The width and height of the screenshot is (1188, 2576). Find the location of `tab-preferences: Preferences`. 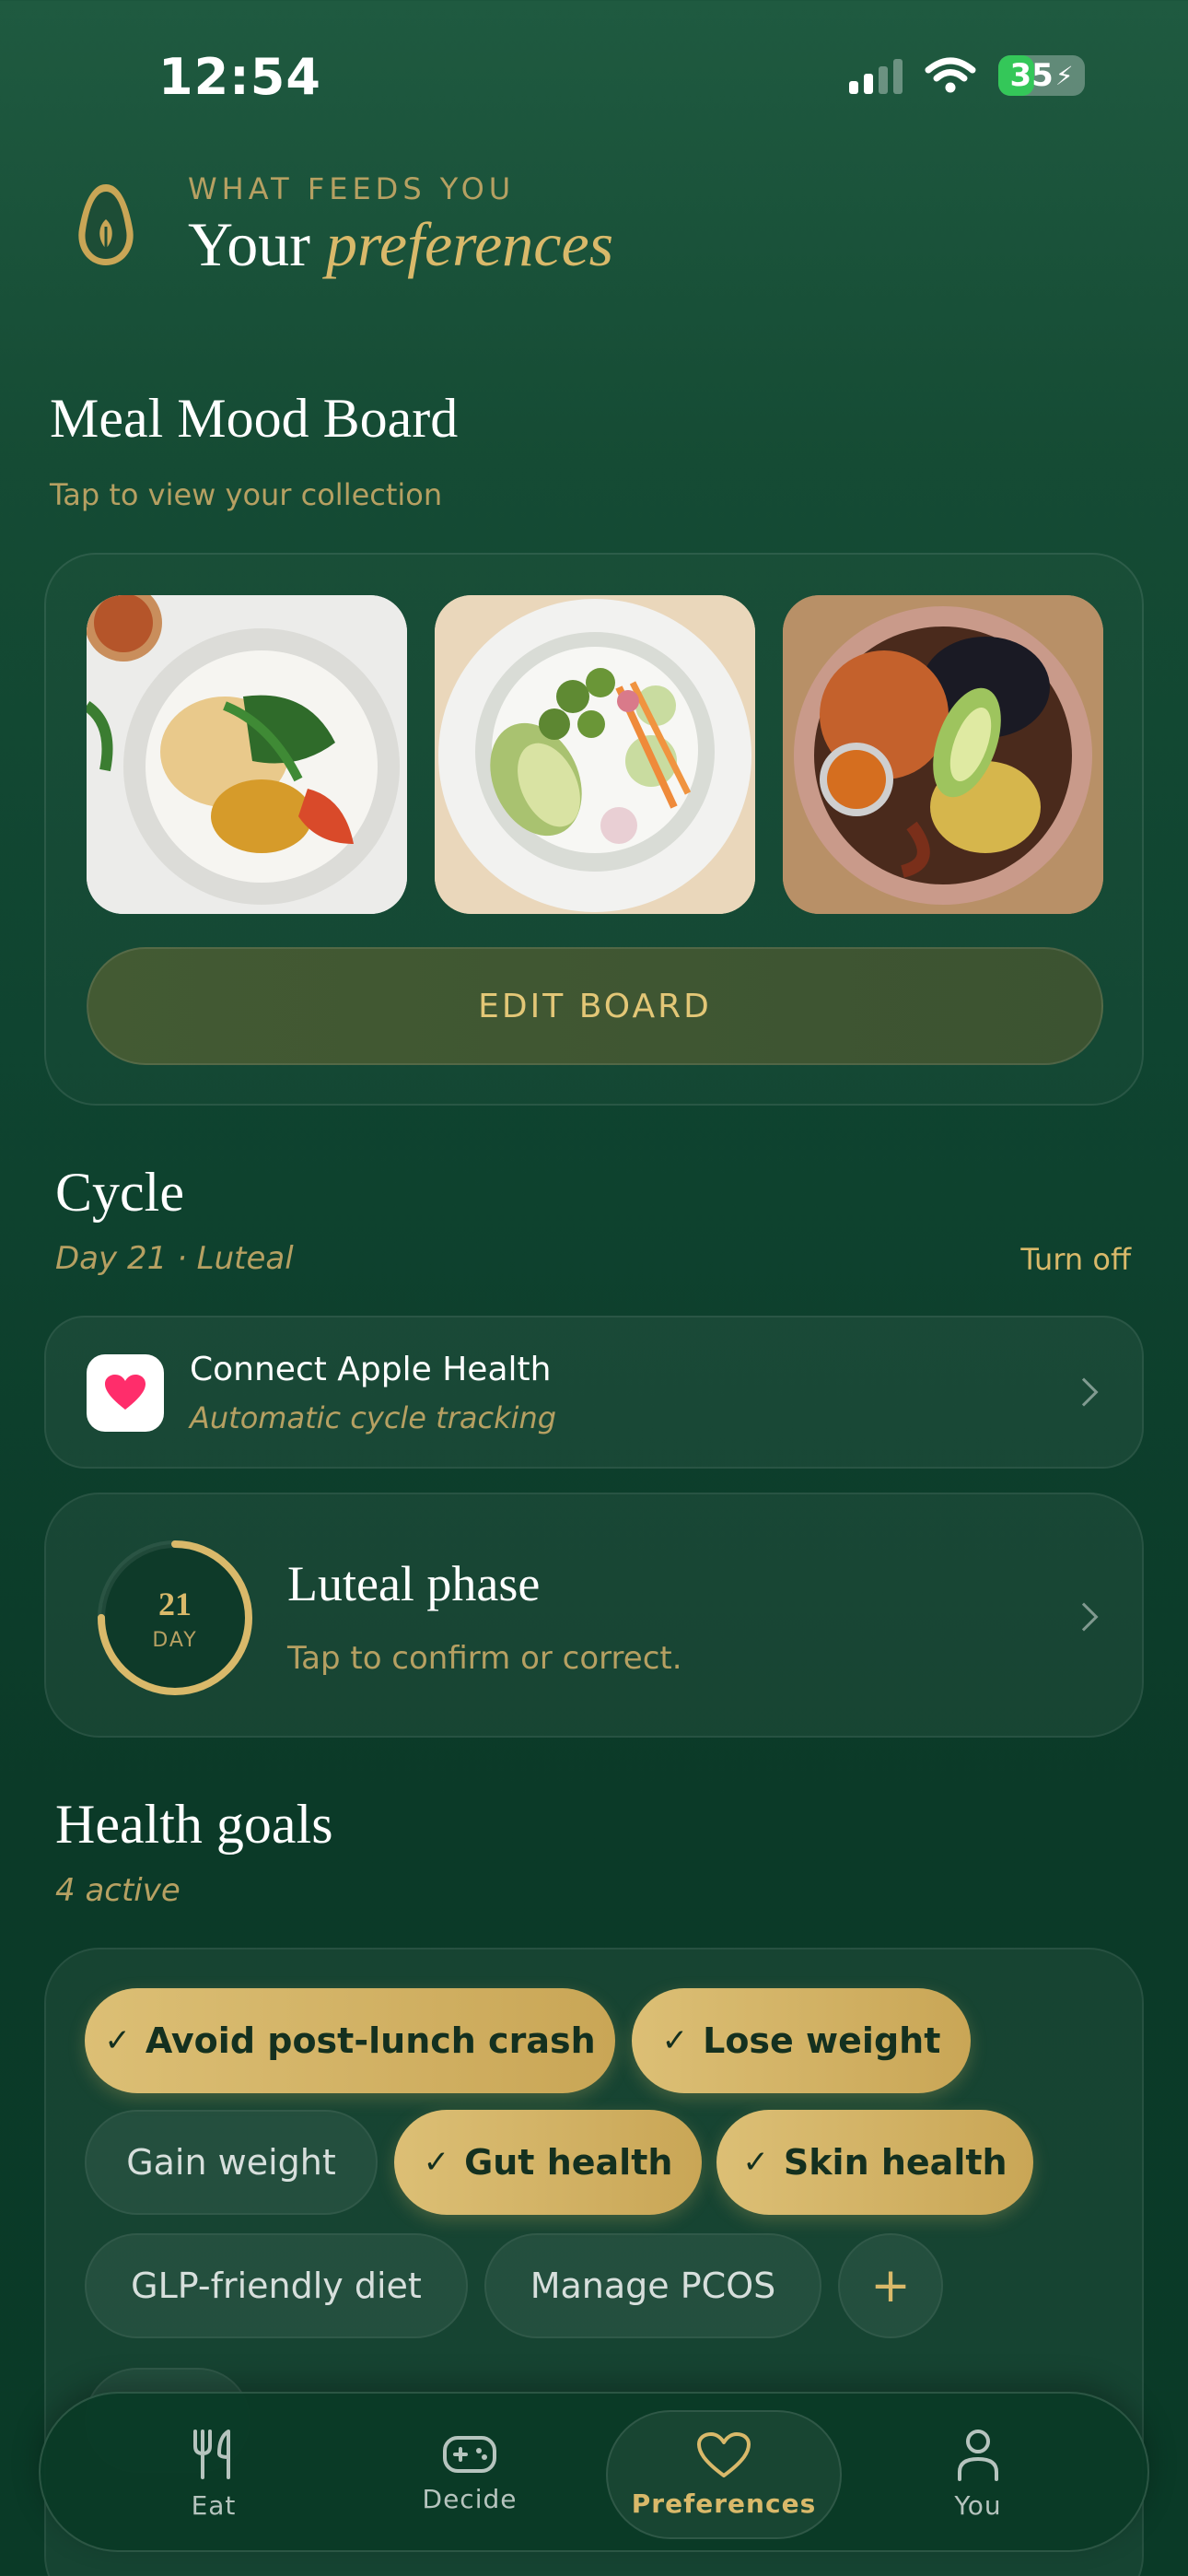

tab-preferences: Preferences is located at coordinates (724, 2474).